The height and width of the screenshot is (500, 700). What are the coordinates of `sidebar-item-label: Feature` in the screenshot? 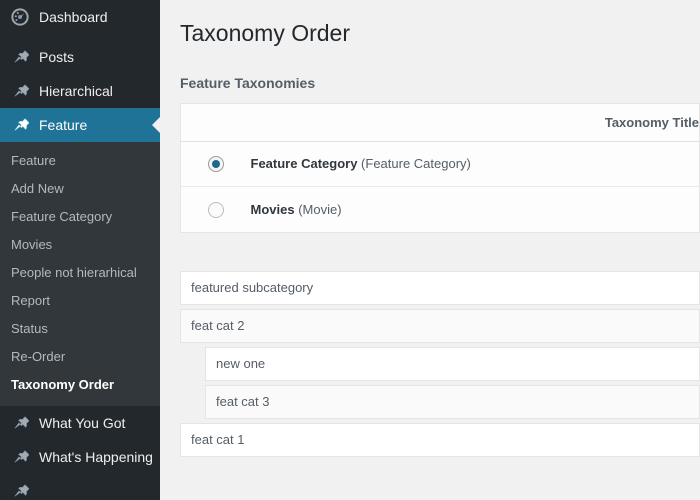 It's located at (63, 125).